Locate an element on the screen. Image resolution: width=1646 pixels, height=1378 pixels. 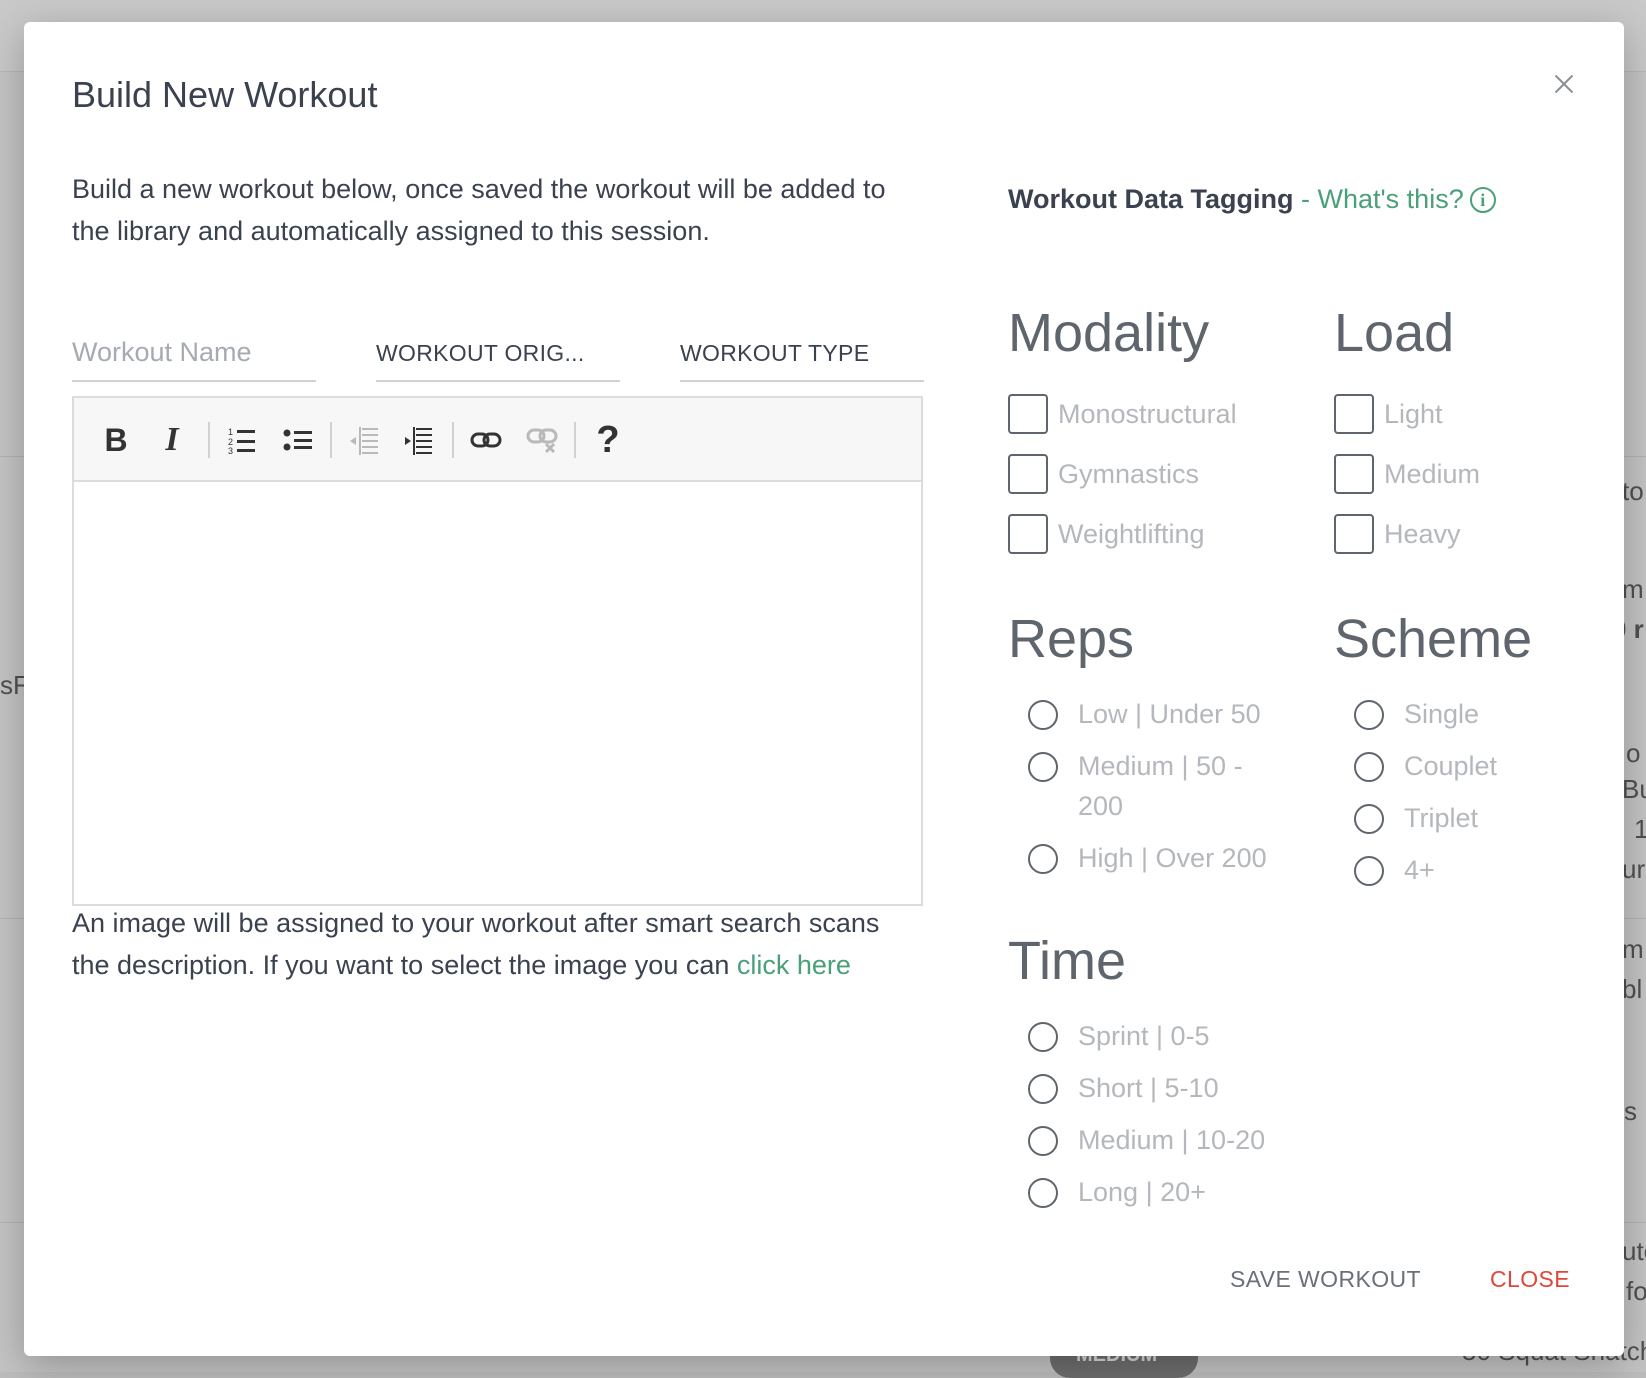
radio-time-medium: Medium | 10-20 is located at coordinates (1146, 1142).